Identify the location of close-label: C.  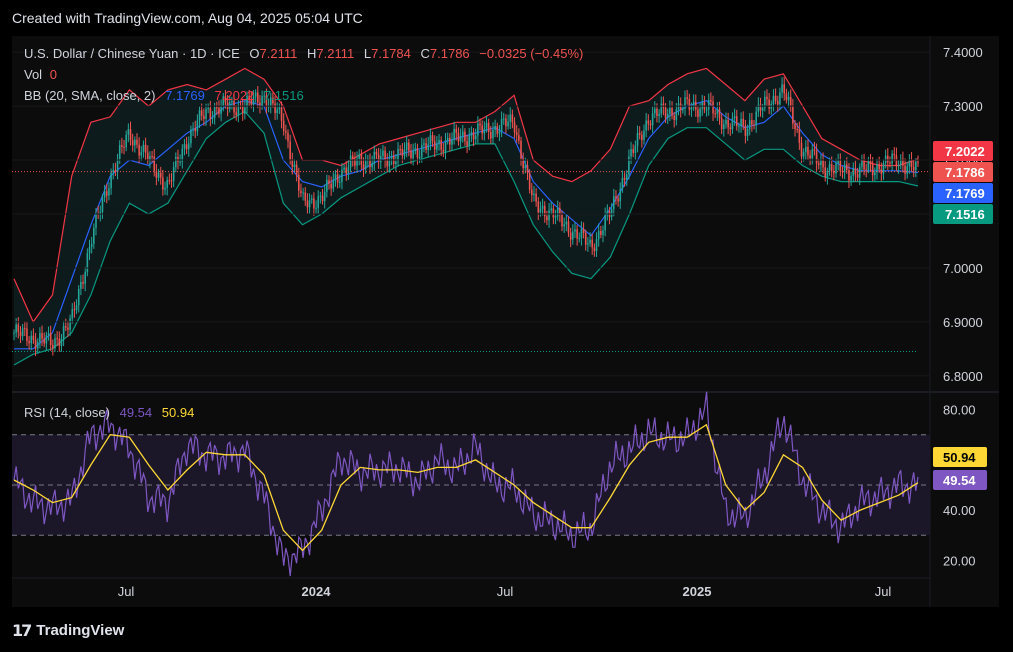
(425, 53).